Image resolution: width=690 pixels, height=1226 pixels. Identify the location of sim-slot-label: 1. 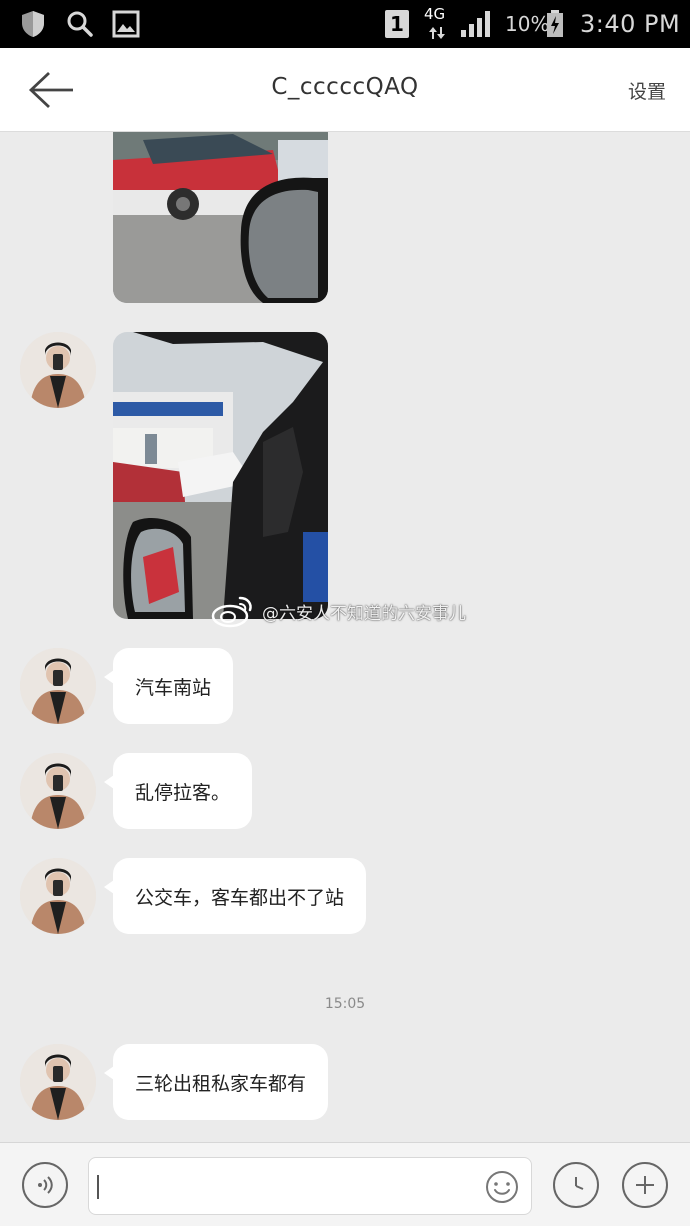
(397, 24).